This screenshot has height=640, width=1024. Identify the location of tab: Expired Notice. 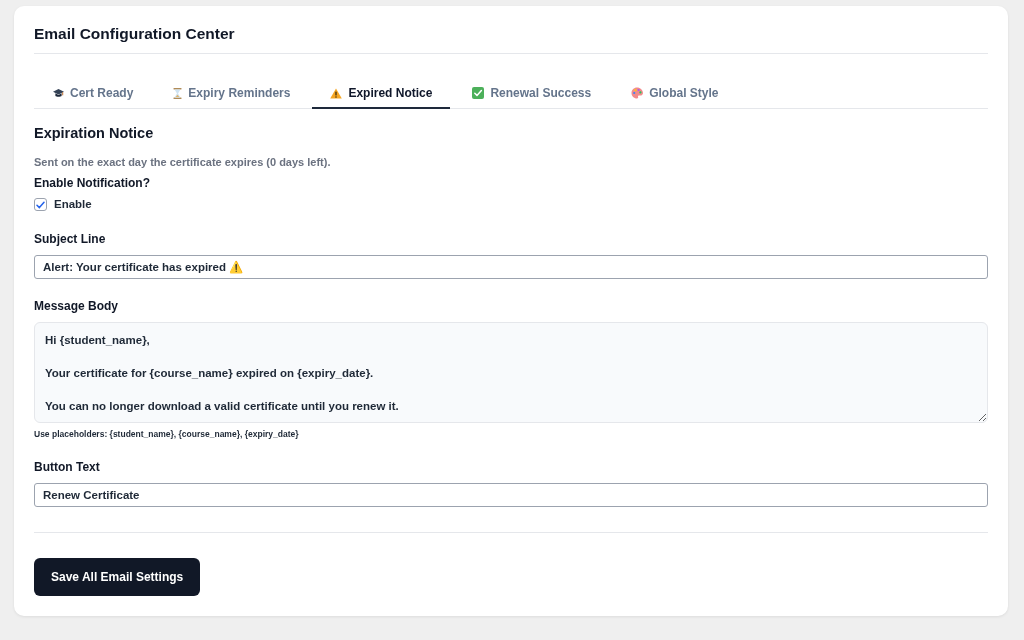
(381, 93).